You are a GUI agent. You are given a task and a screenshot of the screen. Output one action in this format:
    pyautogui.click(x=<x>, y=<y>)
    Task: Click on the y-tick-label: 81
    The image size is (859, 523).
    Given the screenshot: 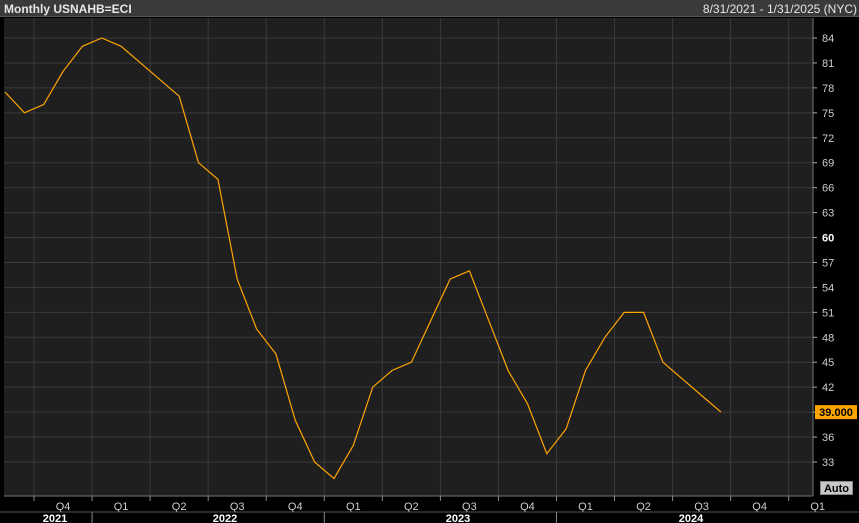 What is the action you would take?
    pyautogui.click(x=828, y=64)
    